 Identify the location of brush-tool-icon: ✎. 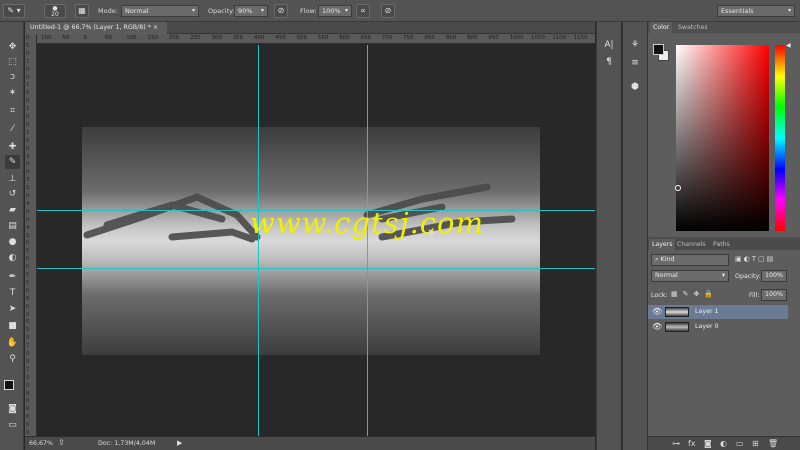
(12, 162).